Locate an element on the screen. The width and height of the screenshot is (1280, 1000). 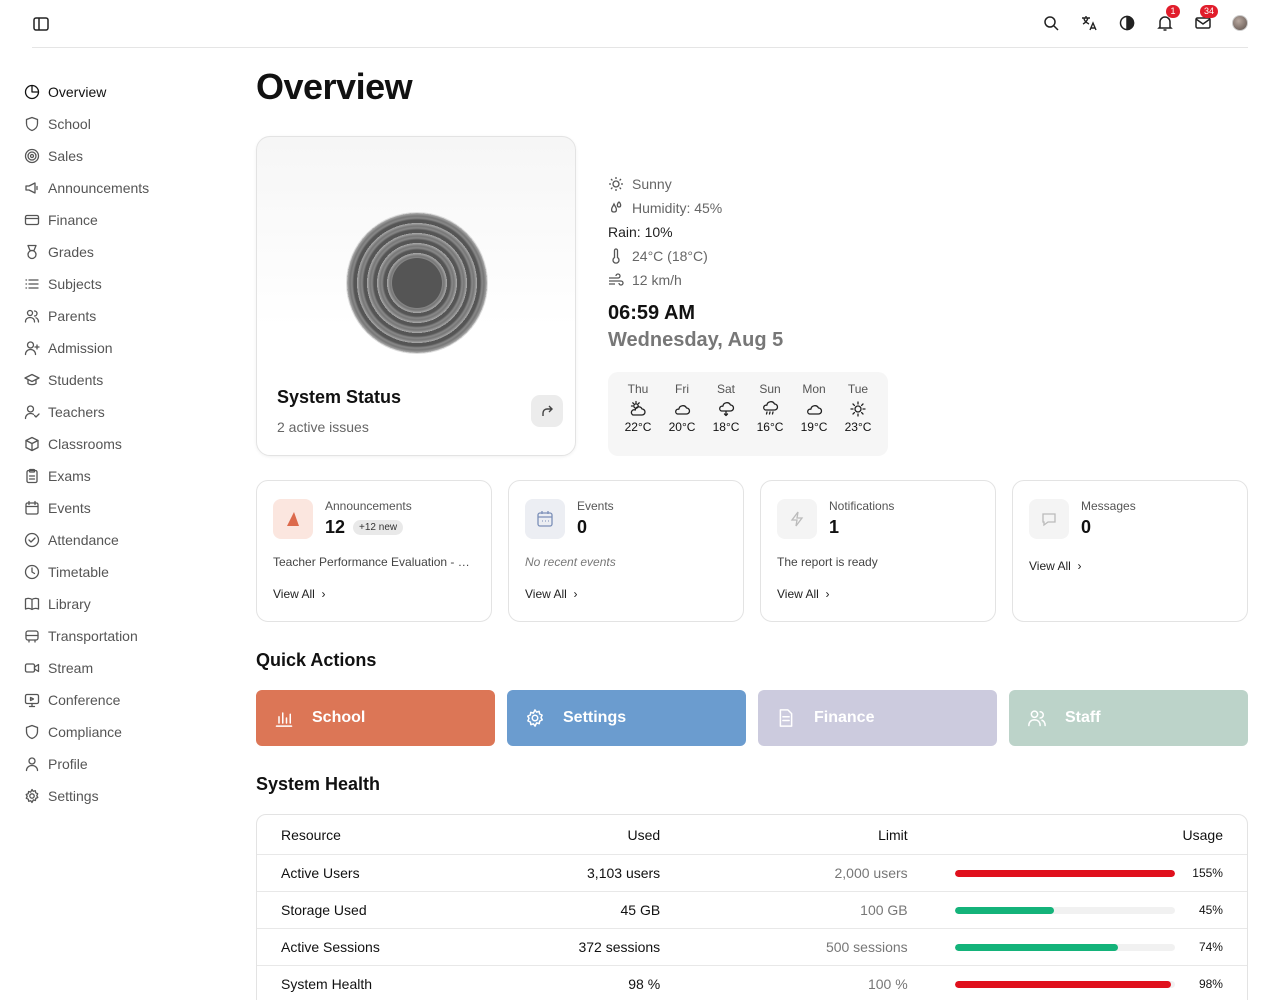
used-cell: 45 GB is located at coordinates (640, 910).